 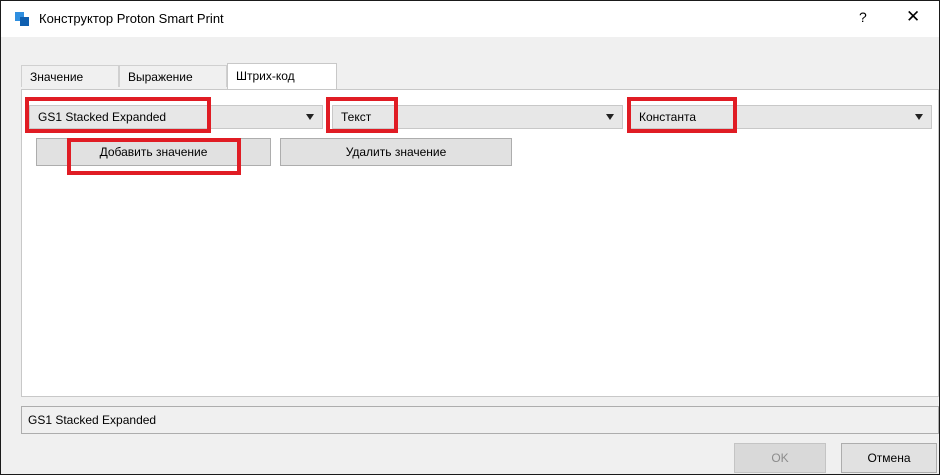 What do you see at coordinates (131, 18) in the screenshot?
I see `window-title: Конструктор Proton Smart Print` at bounding box center [131, 18].